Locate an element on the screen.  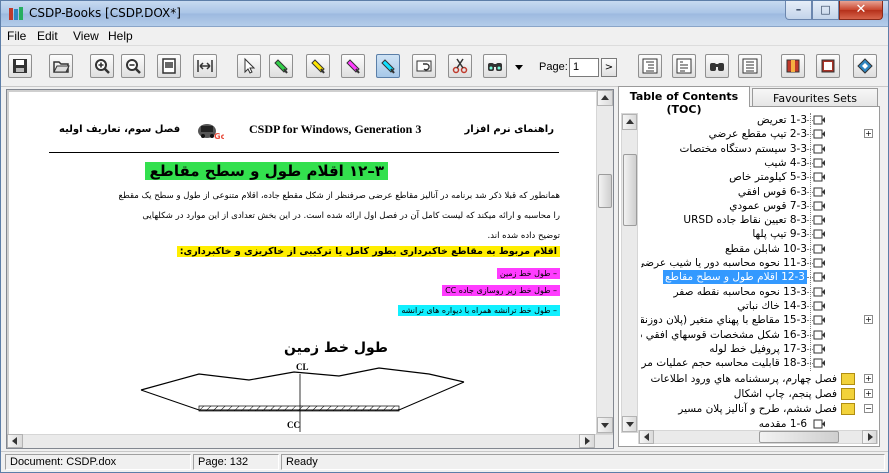
fit-width-button is located at coordinates (205, 66).